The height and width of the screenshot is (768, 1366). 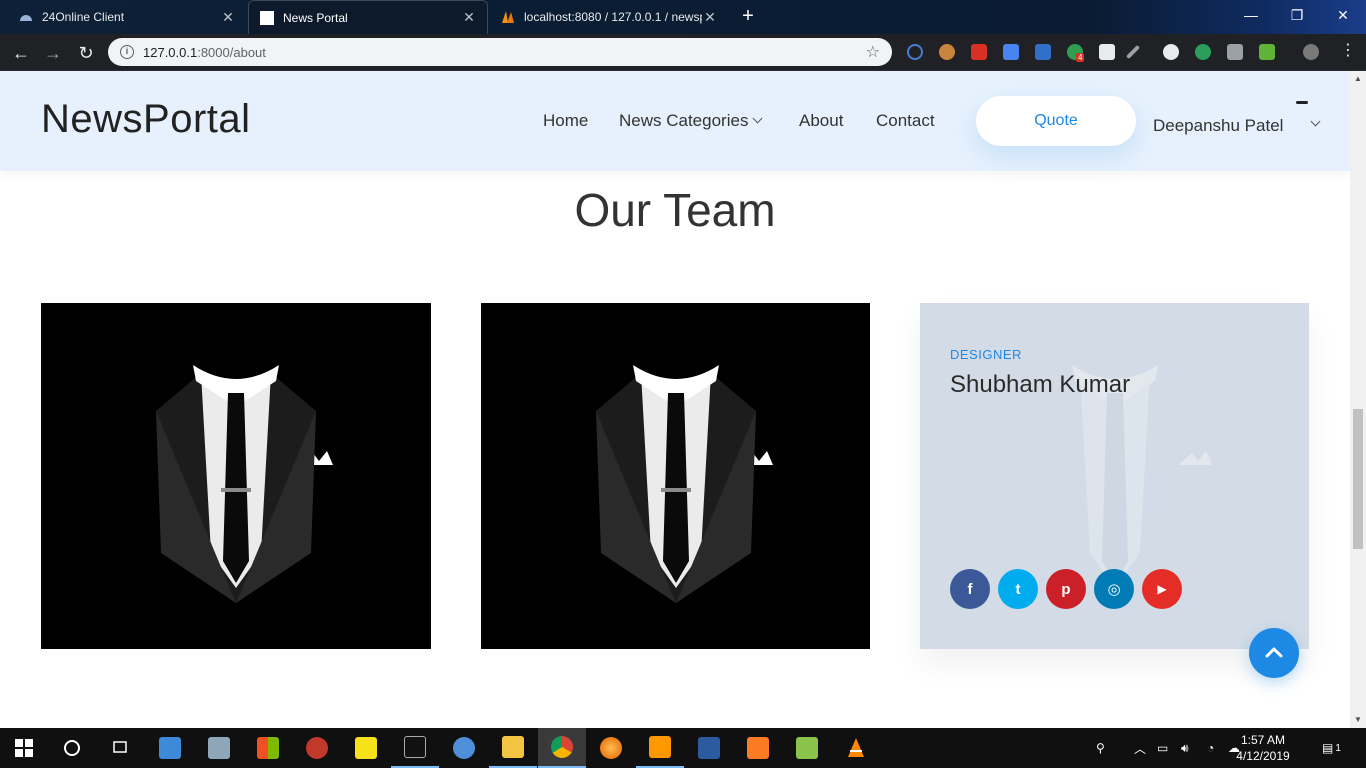 I want to click on back-button: ←, so click(x=21, y=53).